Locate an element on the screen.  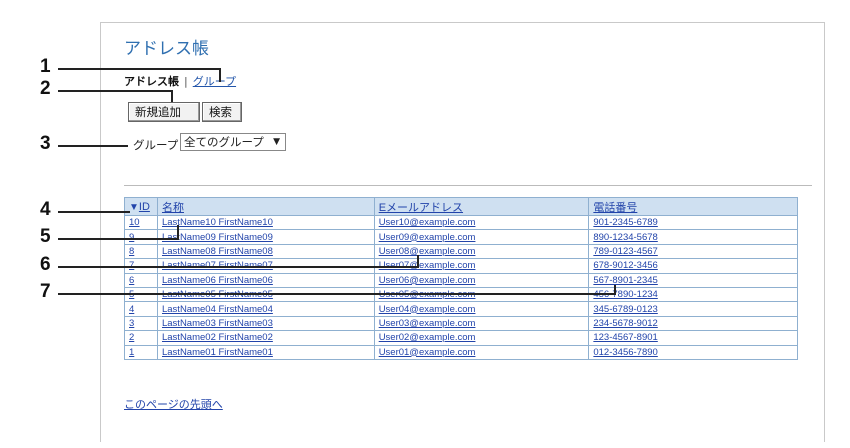
id-link: 10 is located at coordinates (134, 222).